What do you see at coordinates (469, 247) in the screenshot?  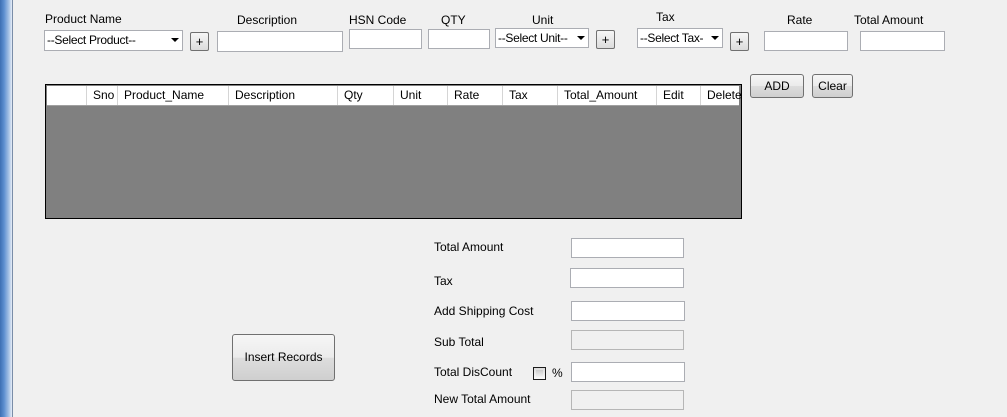 I see `summary-total-amount-label: Total Amount` at bounding box center [469, 247].